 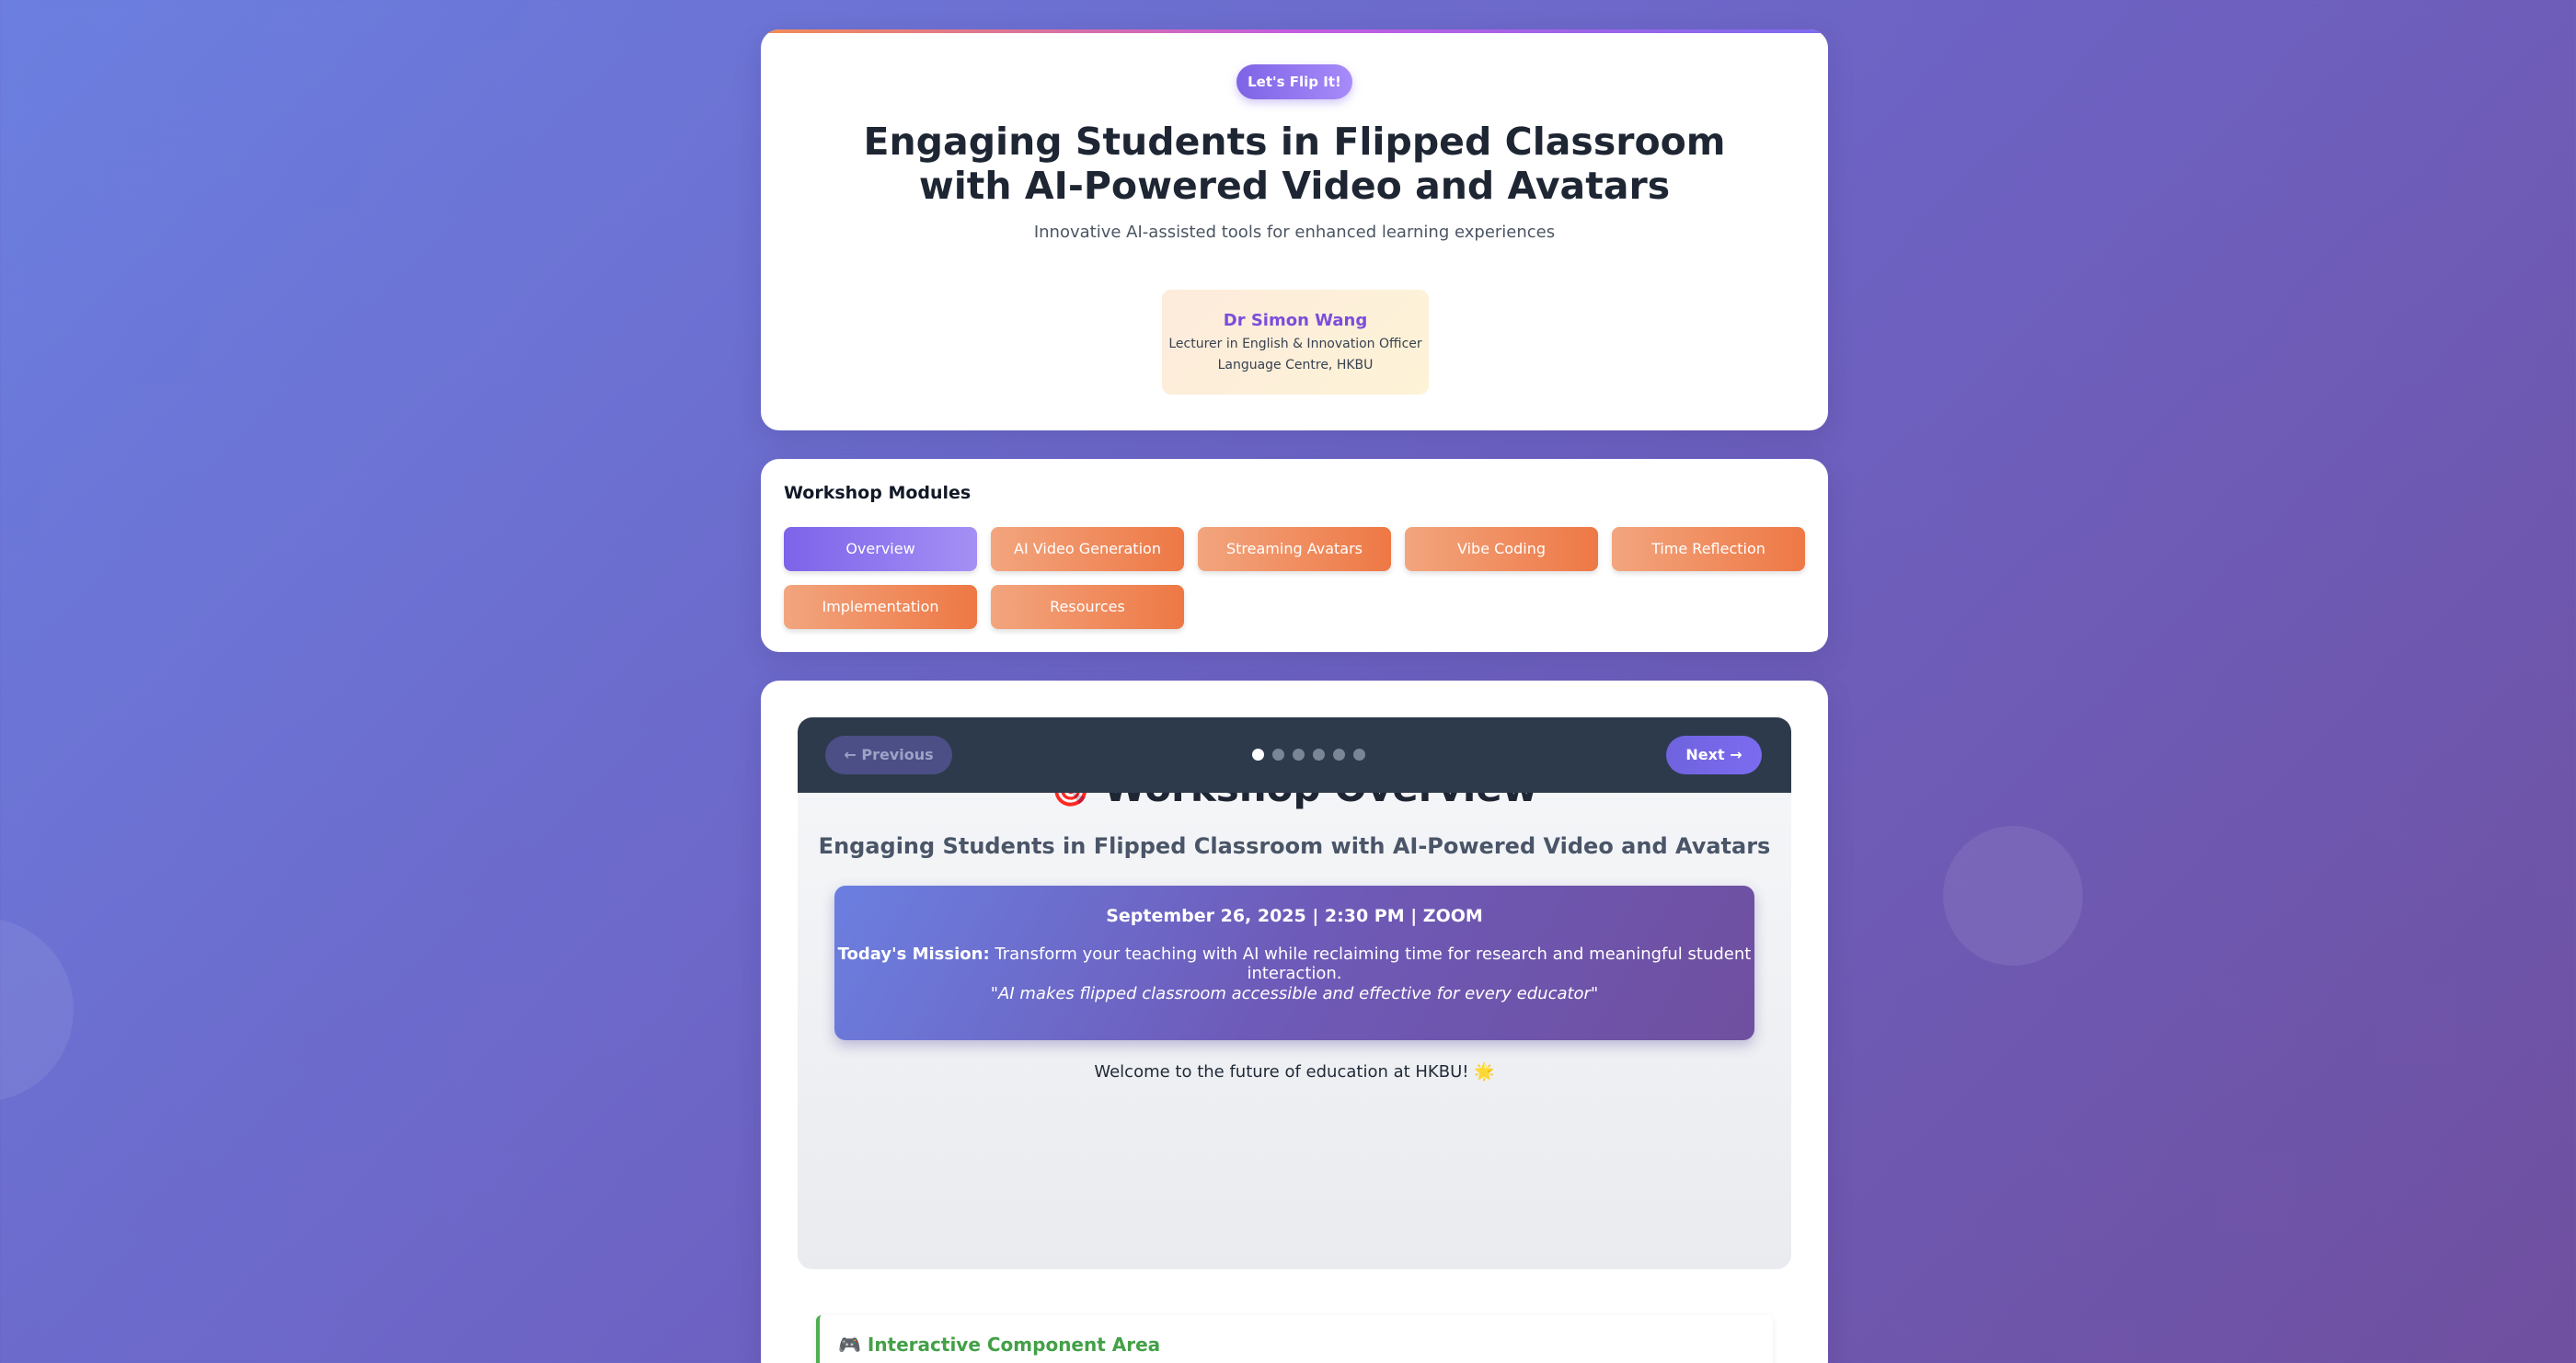 What do you see at coordinates (1087, 607) in the screenshot?
I see `module-button-resources: Resources` at bounding box center [1087, 607].